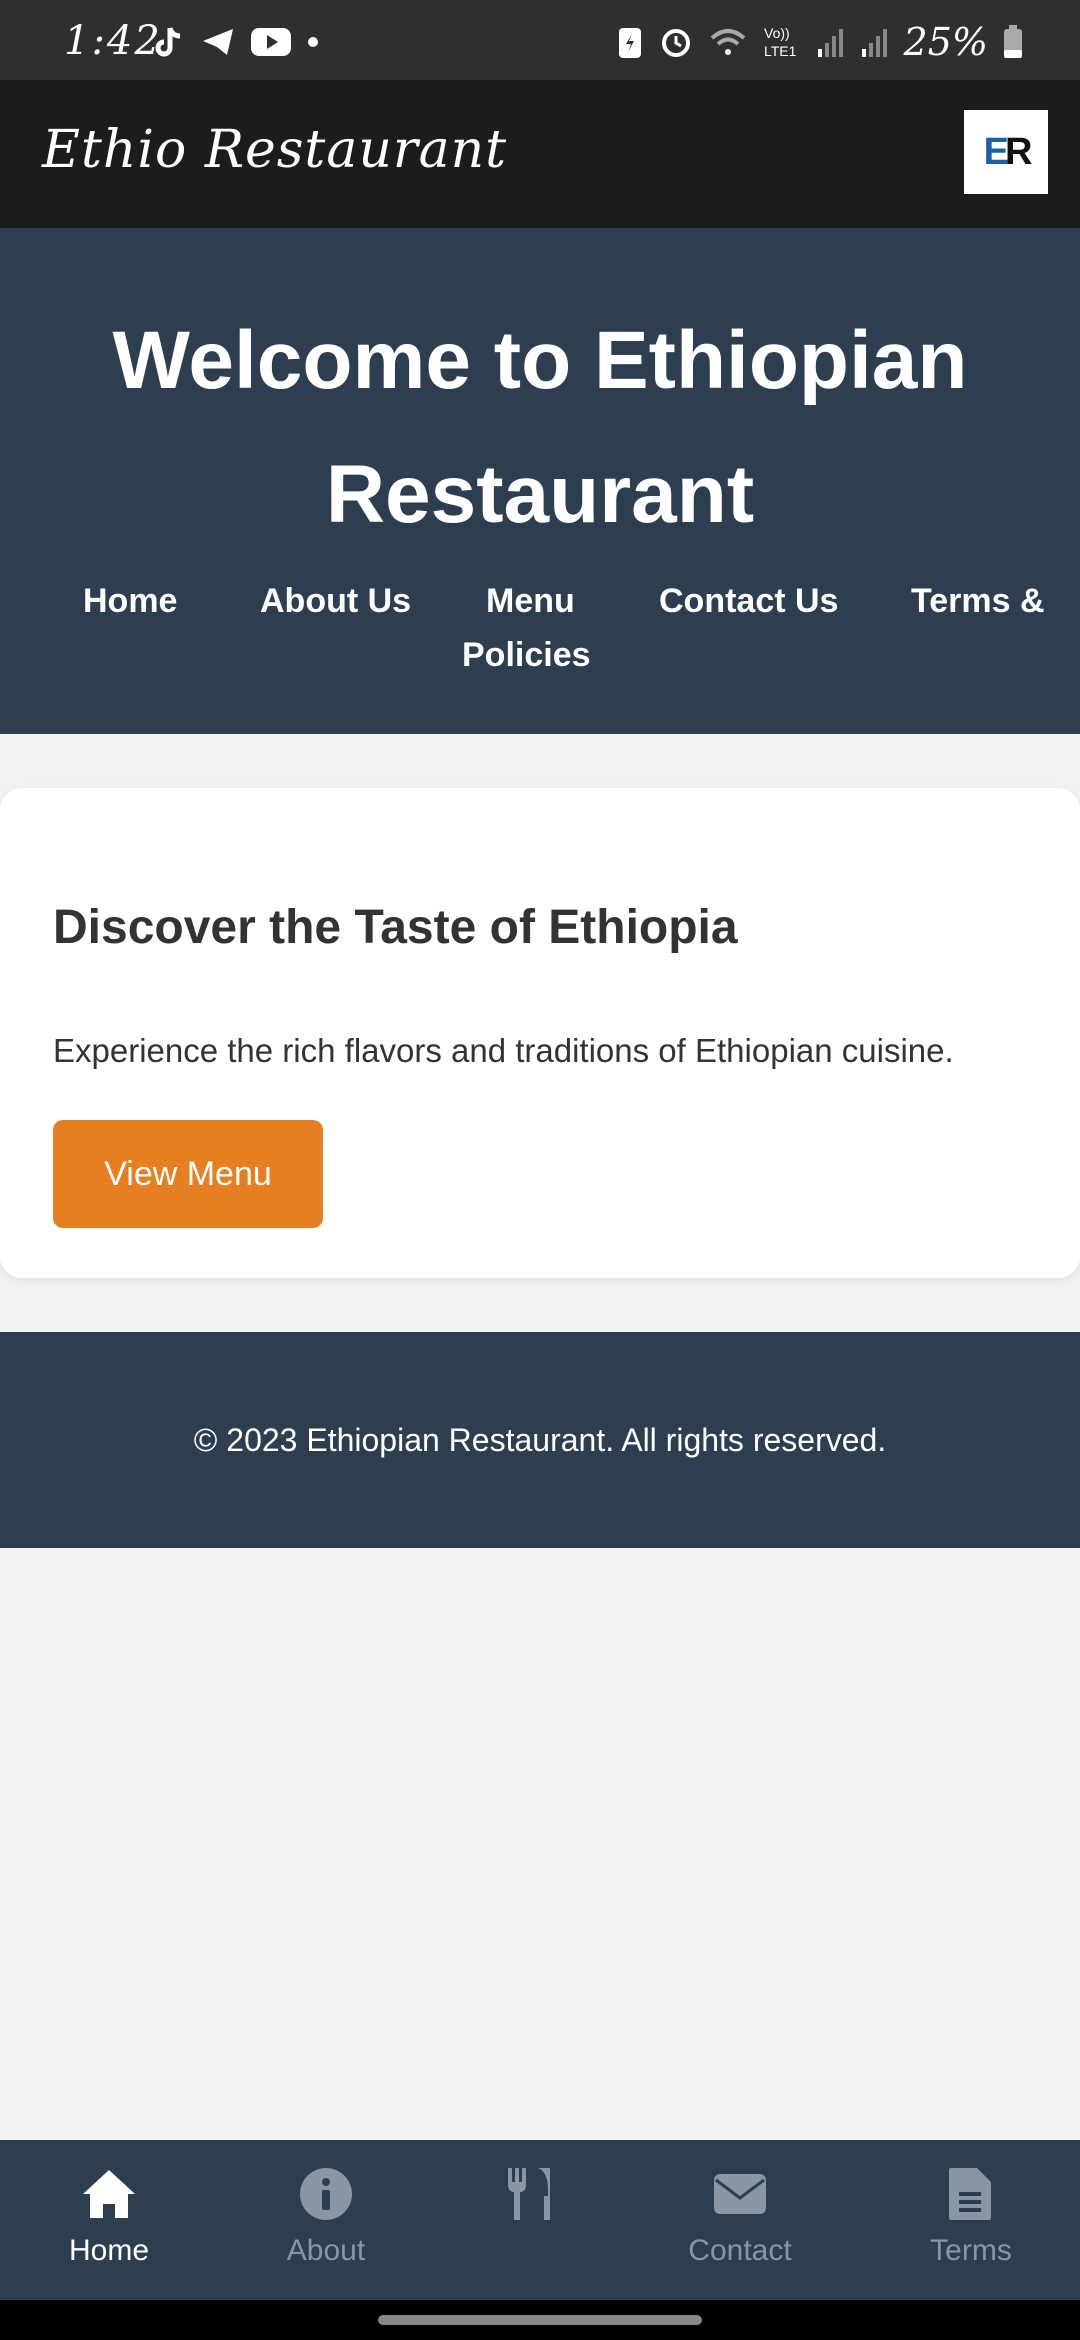 This screenshot has height=2340, width=1080. What do you see at coordinates (971, 2250) in the screenshot?
I see `bottom-nav-terms-label: Terms` at bounding box center [971, 2250].